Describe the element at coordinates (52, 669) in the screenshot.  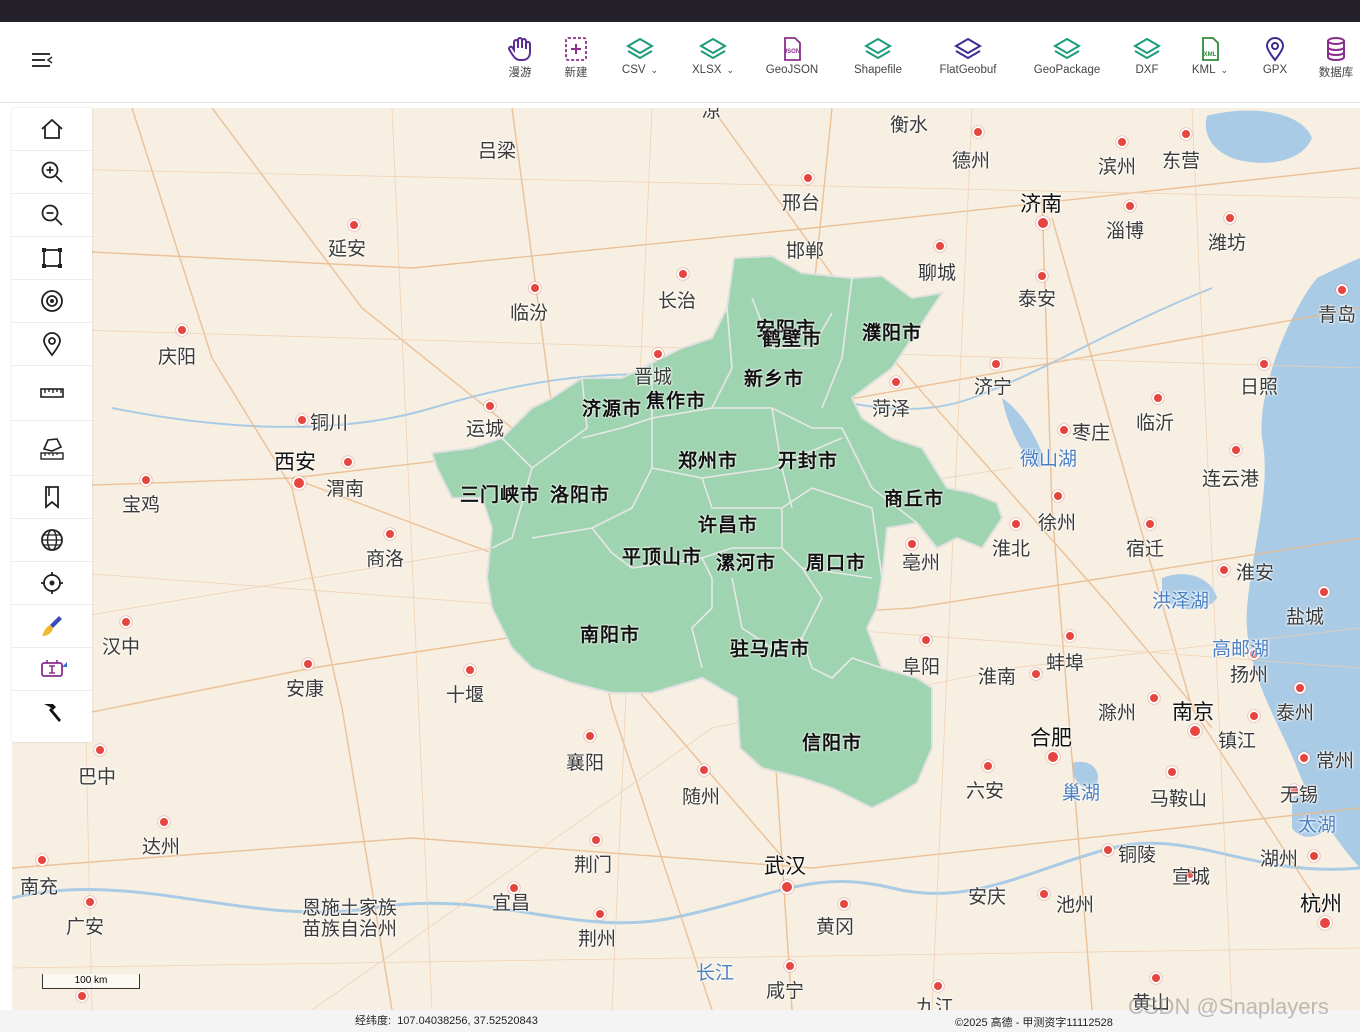
I see `ui-tool-button` at that location.